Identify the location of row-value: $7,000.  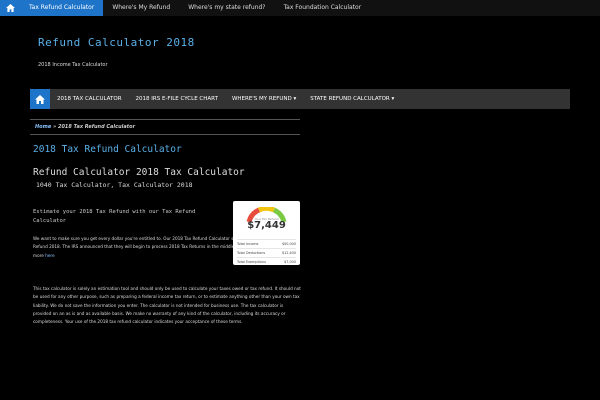
(290, 262).